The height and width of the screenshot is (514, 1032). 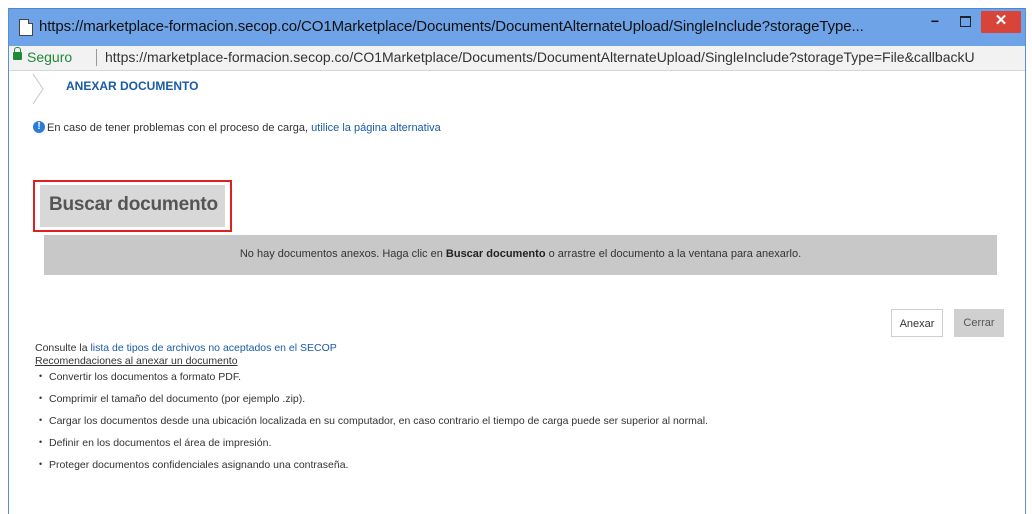 I want to click on secure-label: Seguro, so click(x=50, y=57).